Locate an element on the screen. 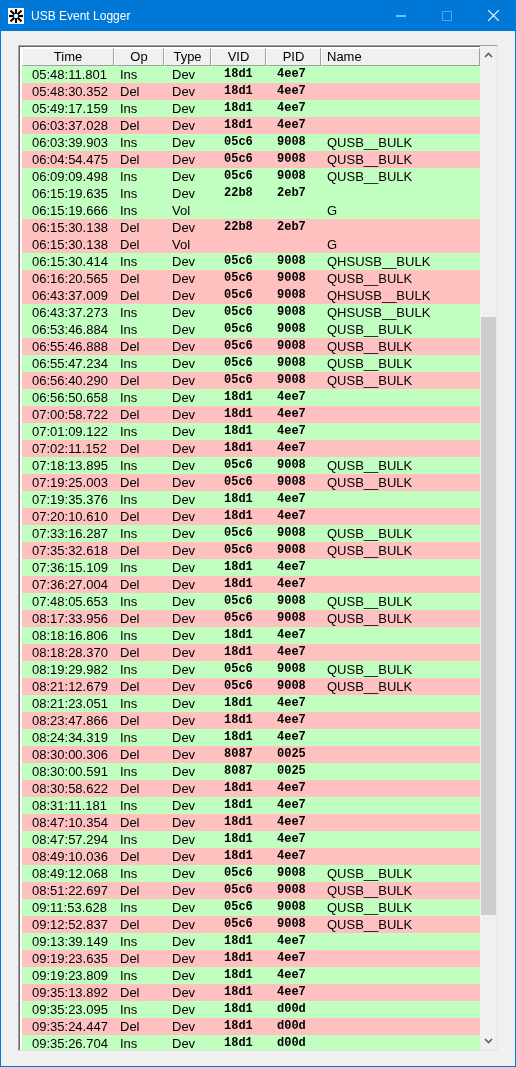 The height and width of the screenshot is (1067, 516). table-row: 07:35:32.618 Del Dev 05c6 9008 QUSB__BULK is located at coordinates (251, 550).